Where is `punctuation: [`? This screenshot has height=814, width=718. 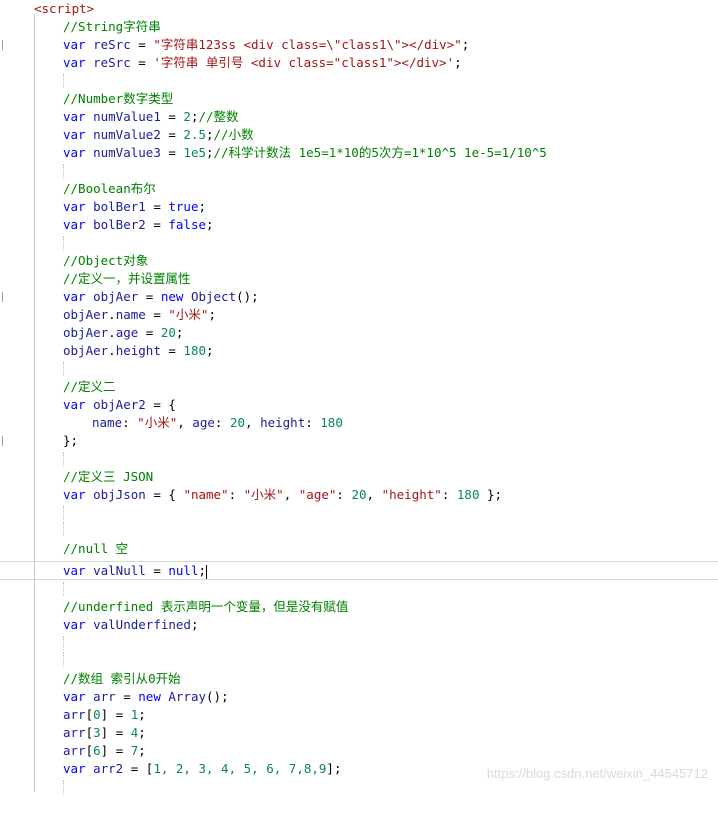
punctuation: [ is located at coordinates (89, 732).